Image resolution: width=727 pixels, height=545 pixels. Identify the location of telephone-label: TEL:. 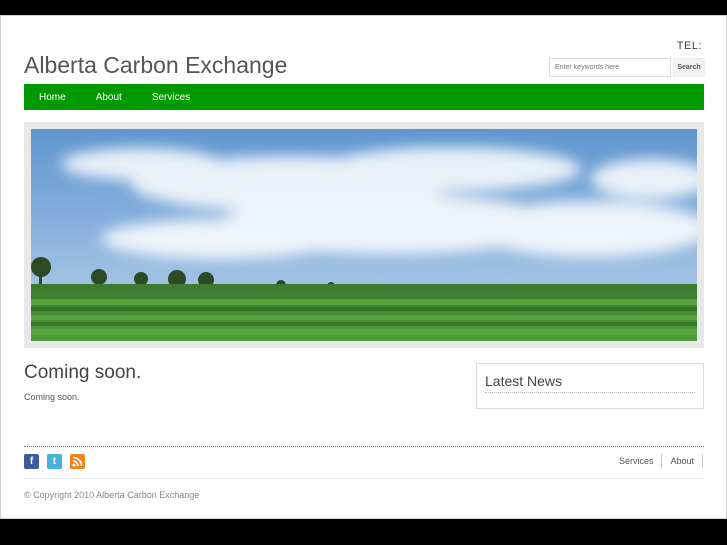
(689, 46).